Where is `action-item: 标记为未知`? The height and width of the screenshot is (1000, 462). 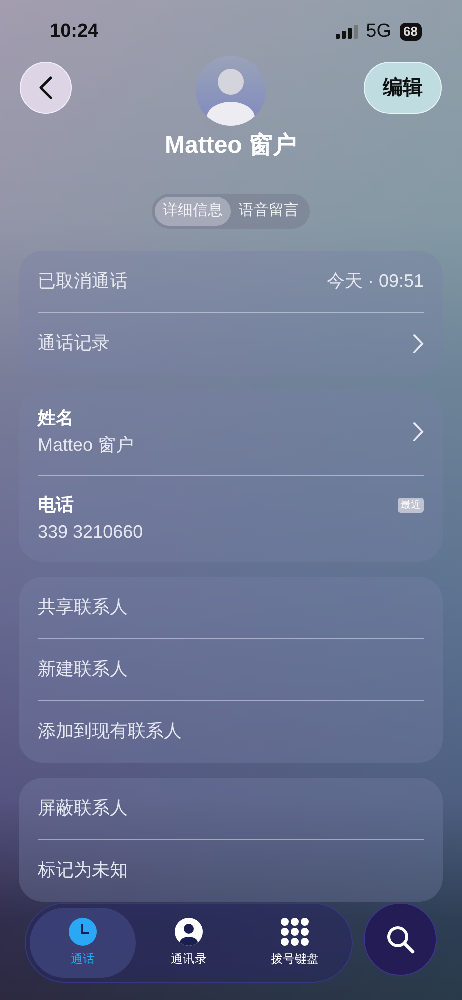
action-item: 标记为未知 is located at coordinates (83, 870).